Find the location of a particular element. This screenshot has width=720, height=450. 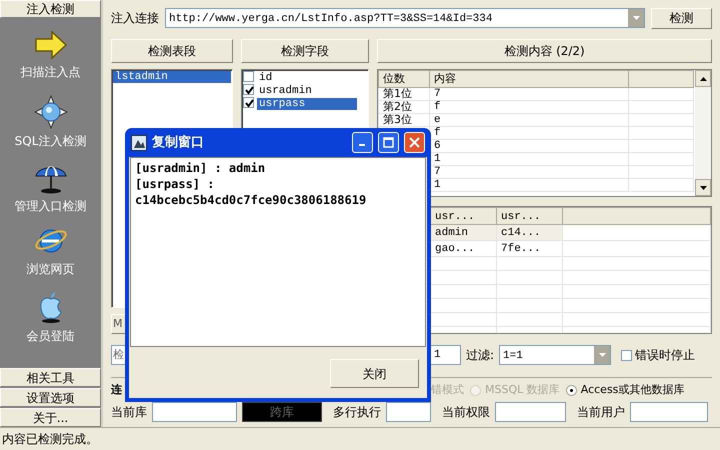

text-line: c14bcebc5b4cd0c7fce90c3806188619 is located at coordinates (251, 200).